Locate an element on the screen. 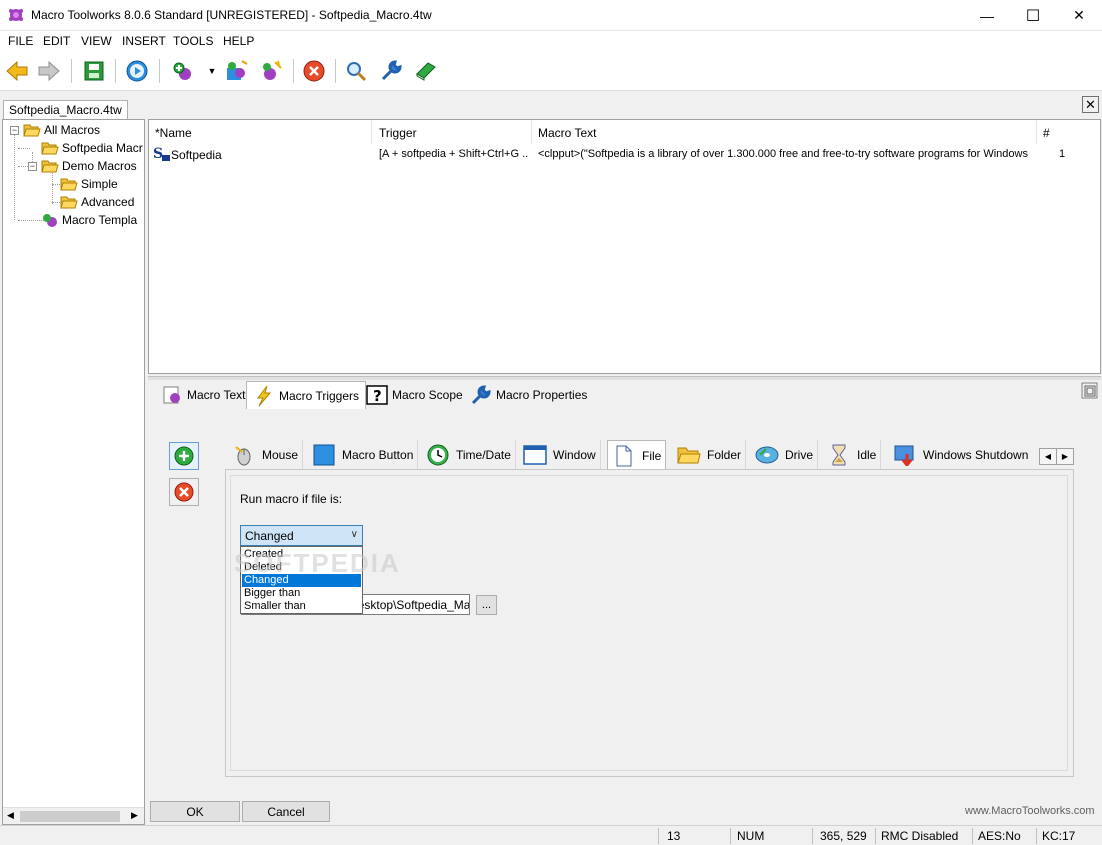 This screenshot has width=1102, height=845. tree-item-softpedia-macro: Softpedia Macr is located at coordinates (92, 148).